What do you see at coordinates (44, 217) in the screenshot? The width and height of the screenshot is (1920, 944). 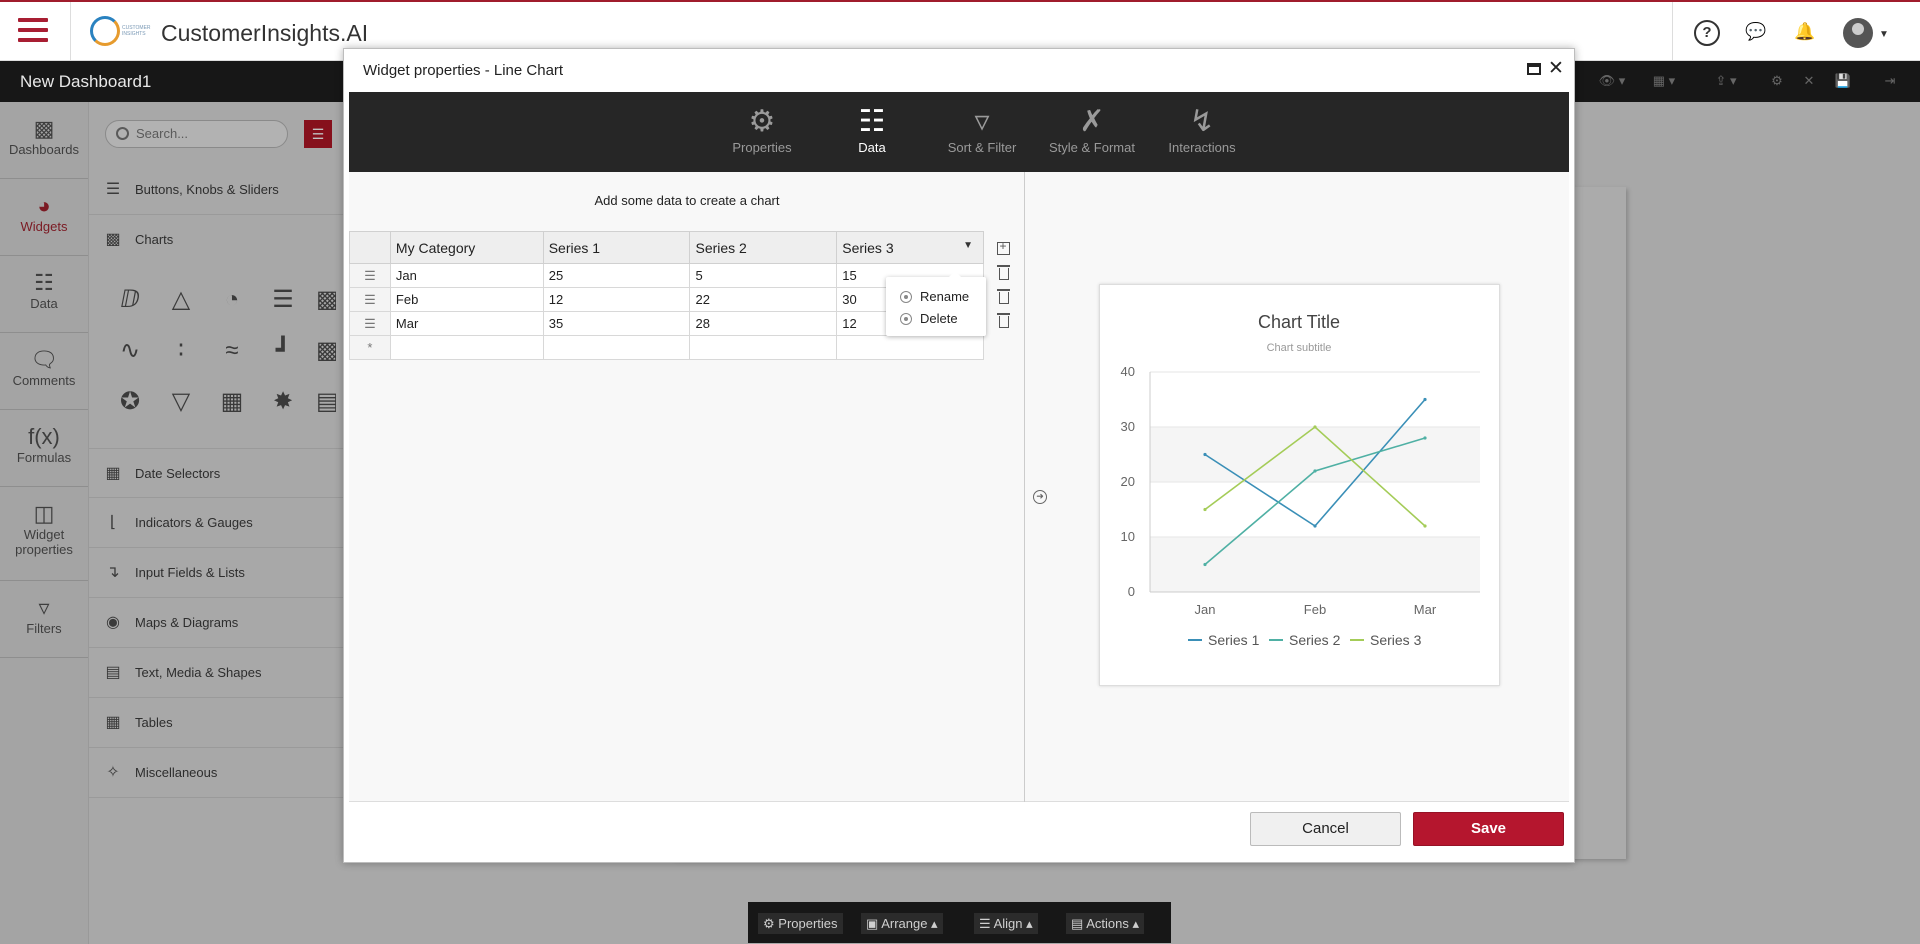 I see `sidebar-item-widgets: ◕ Widgets` at bounding box center [44, 217].